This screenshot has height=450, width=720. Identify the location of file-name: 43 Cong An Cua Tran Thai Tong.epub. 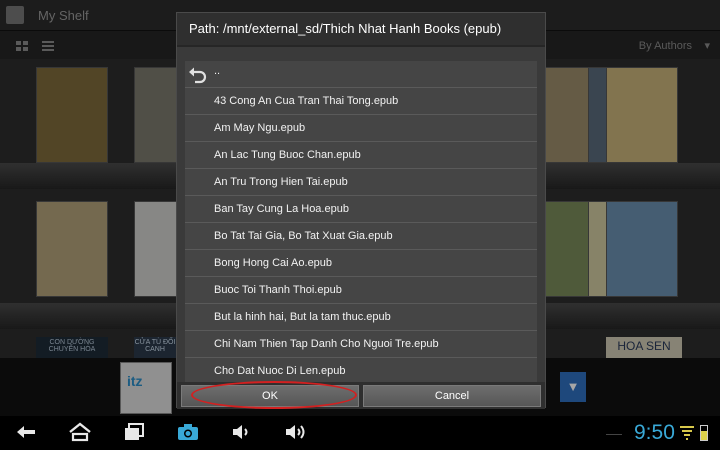
(306, 101).